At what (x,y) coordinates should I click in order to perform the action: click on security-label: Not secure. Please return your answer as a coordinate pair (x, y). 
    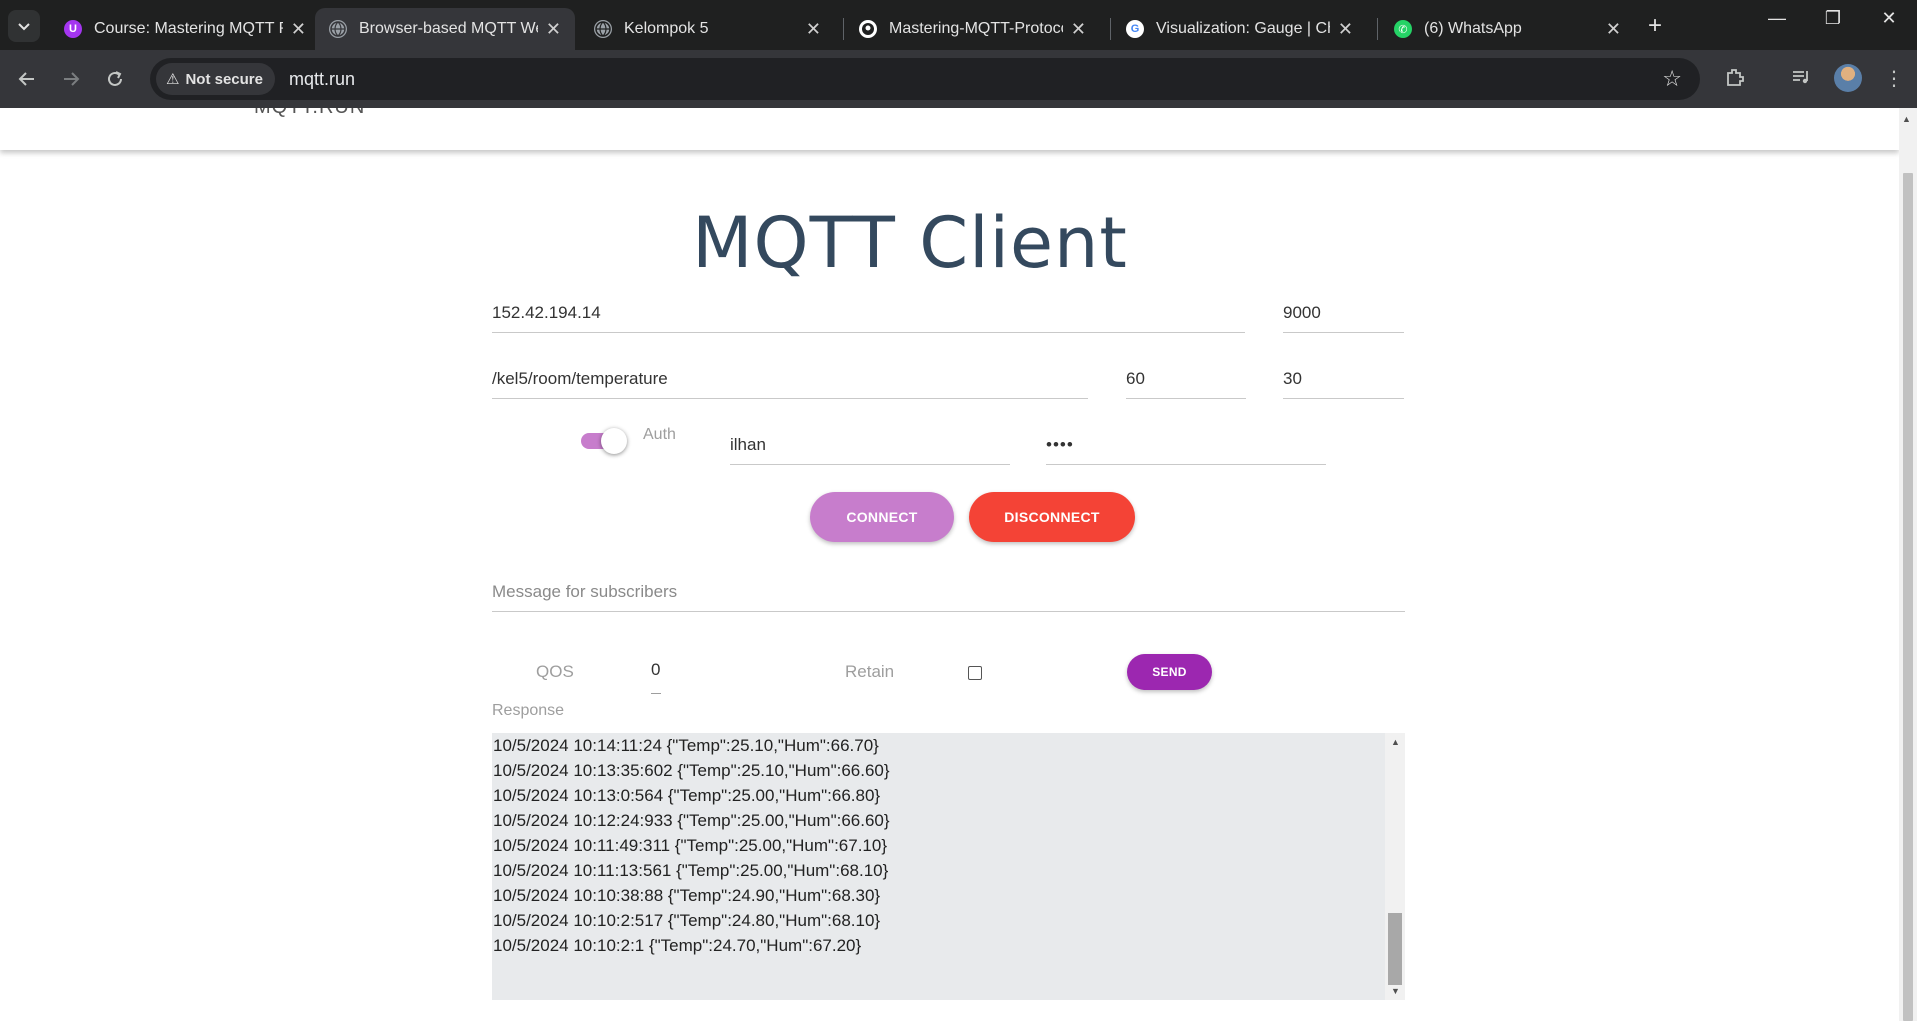
    Looking at the image, I should click on (224, 79).